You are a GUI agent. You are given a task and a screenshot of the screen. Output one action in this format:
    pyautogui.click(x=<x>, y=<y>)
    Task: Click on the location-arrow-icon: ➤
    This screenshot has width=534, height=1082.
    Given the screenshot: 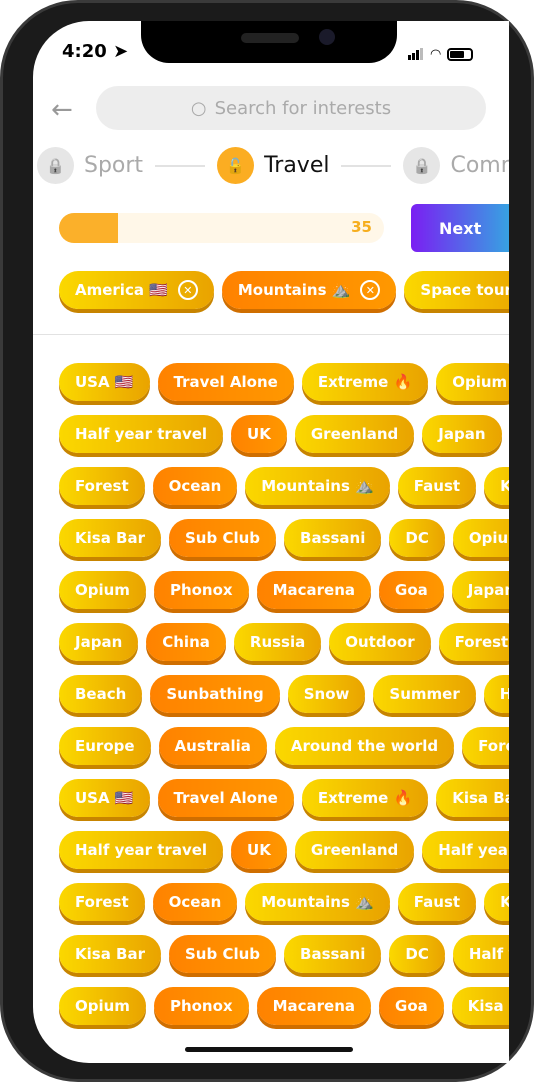 What is the action you would take?
    pyautogui.click(x=121, y=51)
    